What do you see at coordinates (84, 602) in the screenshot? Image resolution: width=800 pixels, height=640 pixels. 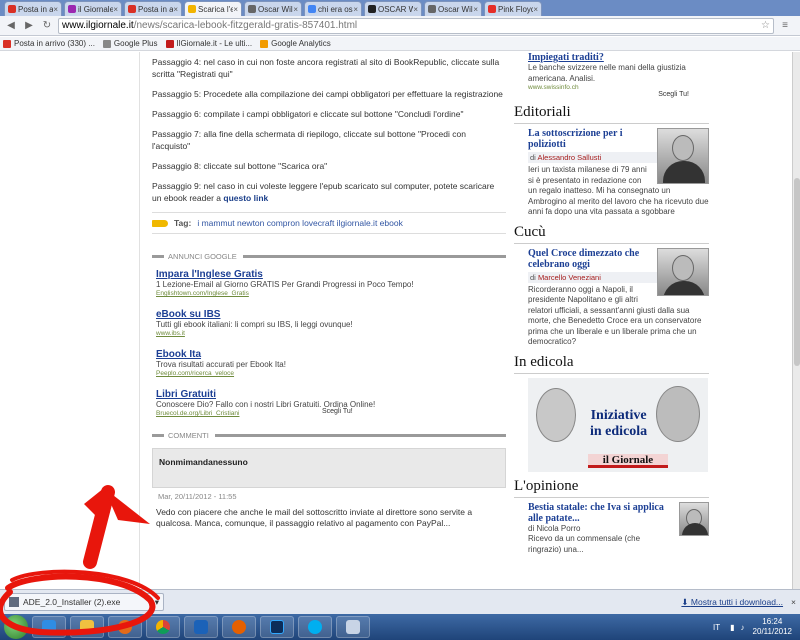 I see `download-item: ADE_2.0_Installer (2).exe ▾` at bounding box center [84, 602].